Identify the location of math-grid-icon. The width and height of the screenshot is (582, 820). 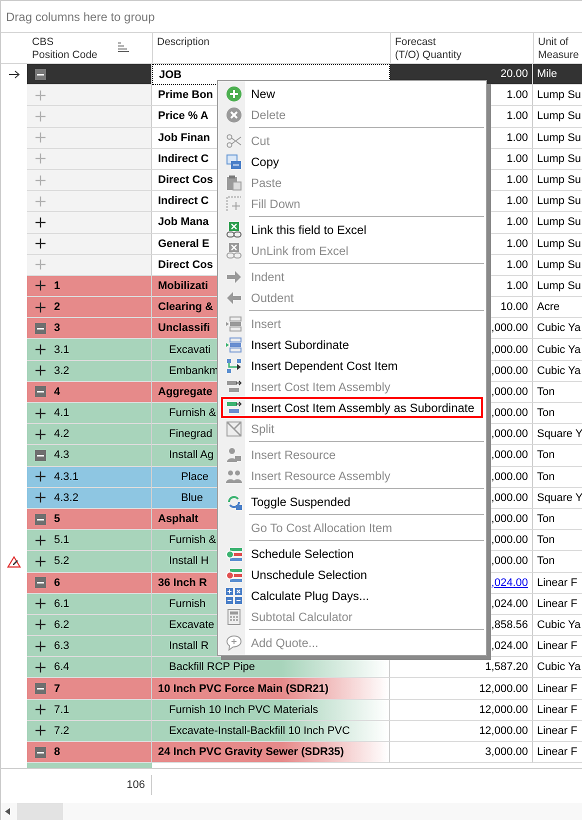
(234, 596).